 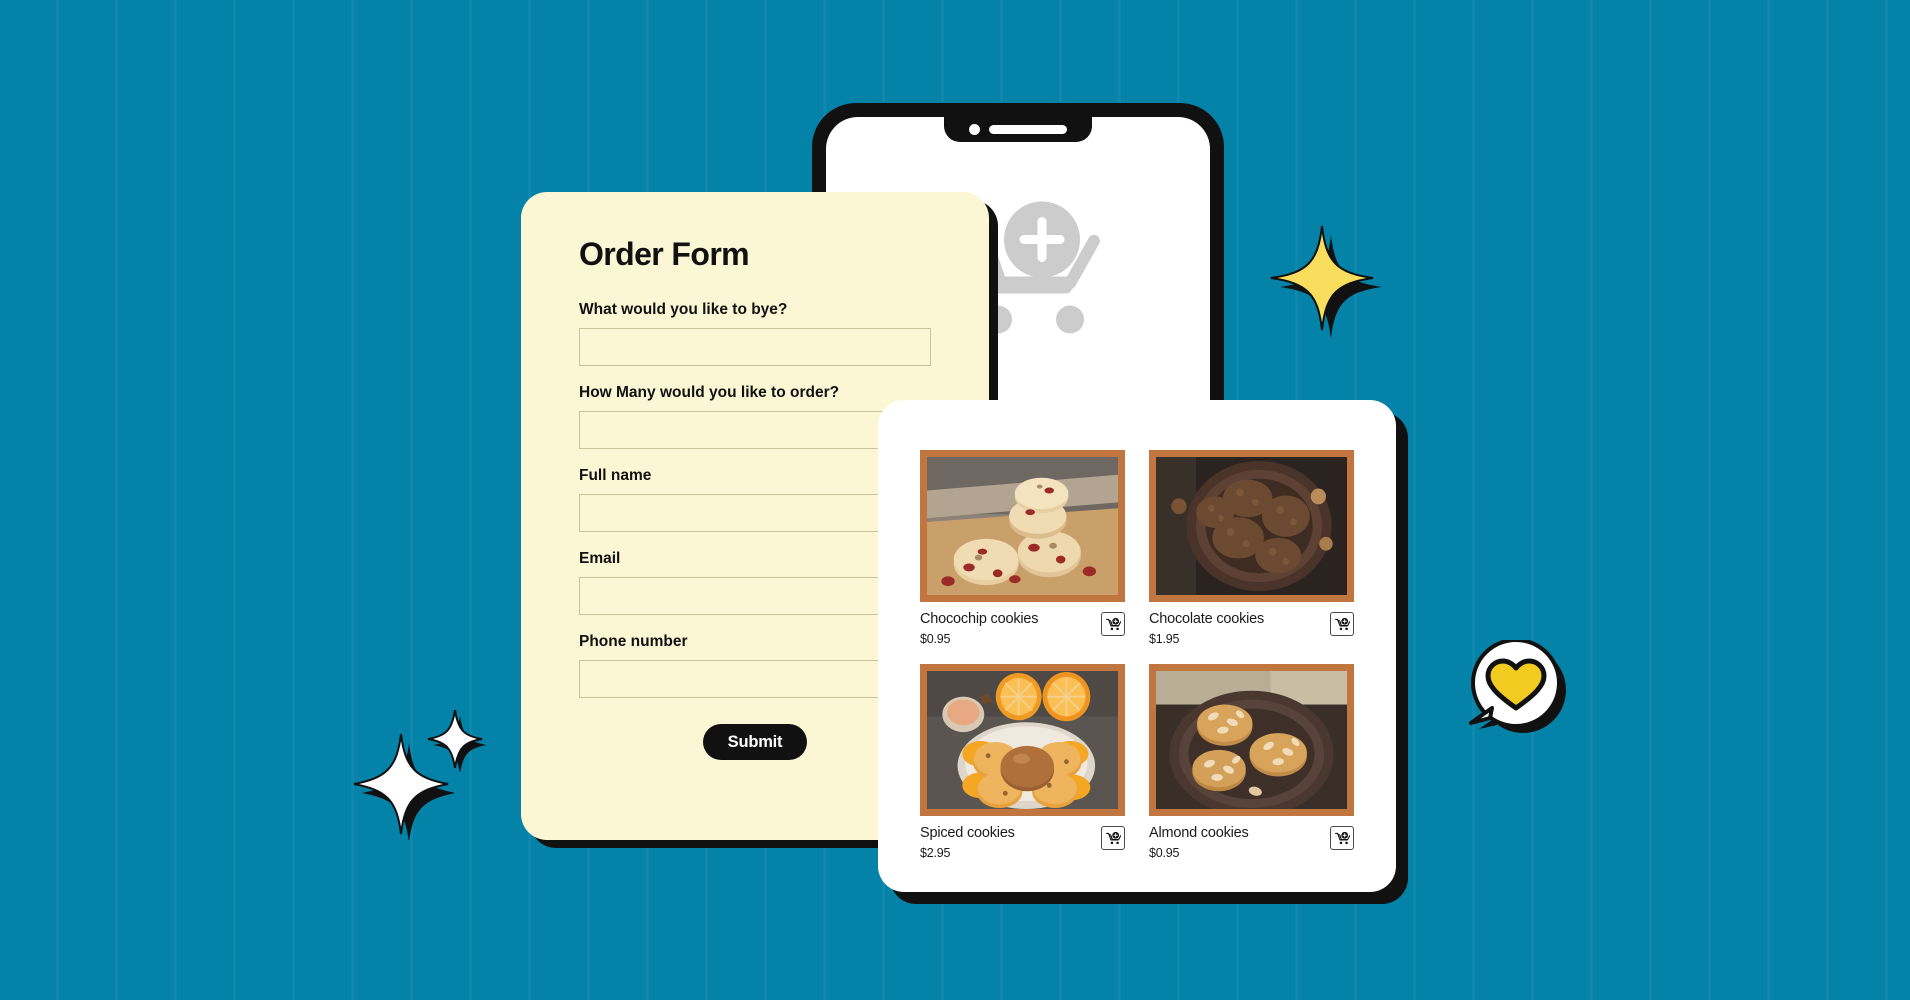 I want to click on product-card: Chocochip cookies $0.95, so click(x=1022, y=548).